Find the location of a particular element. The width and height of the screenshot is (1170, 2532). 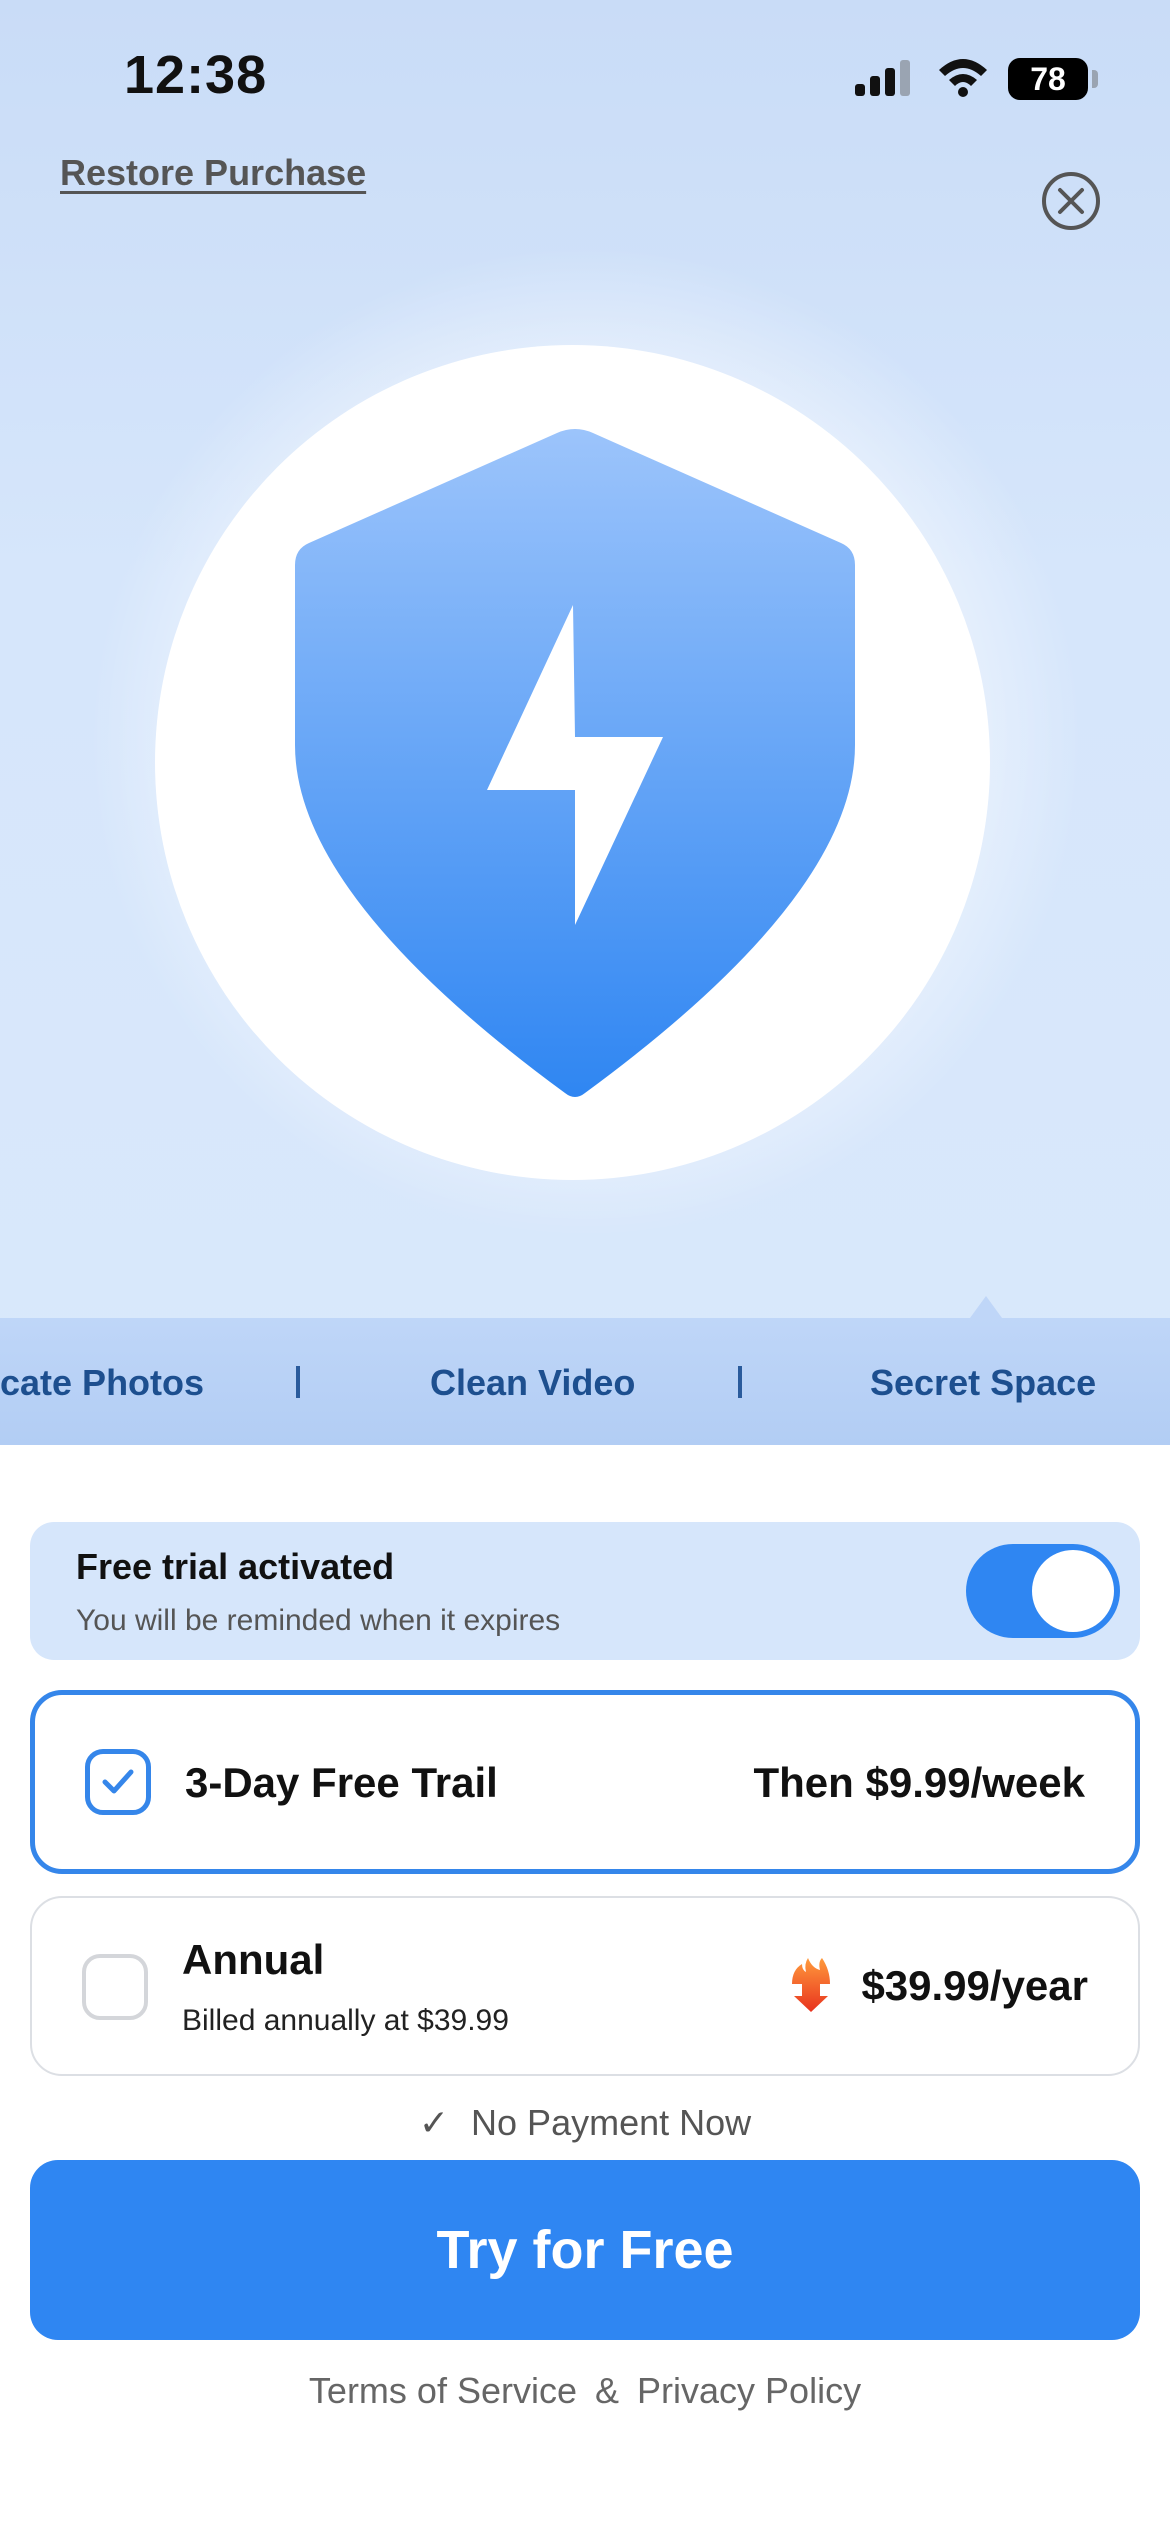

try-for-free-button: Try for Free is located at coordinates (585, 2250).